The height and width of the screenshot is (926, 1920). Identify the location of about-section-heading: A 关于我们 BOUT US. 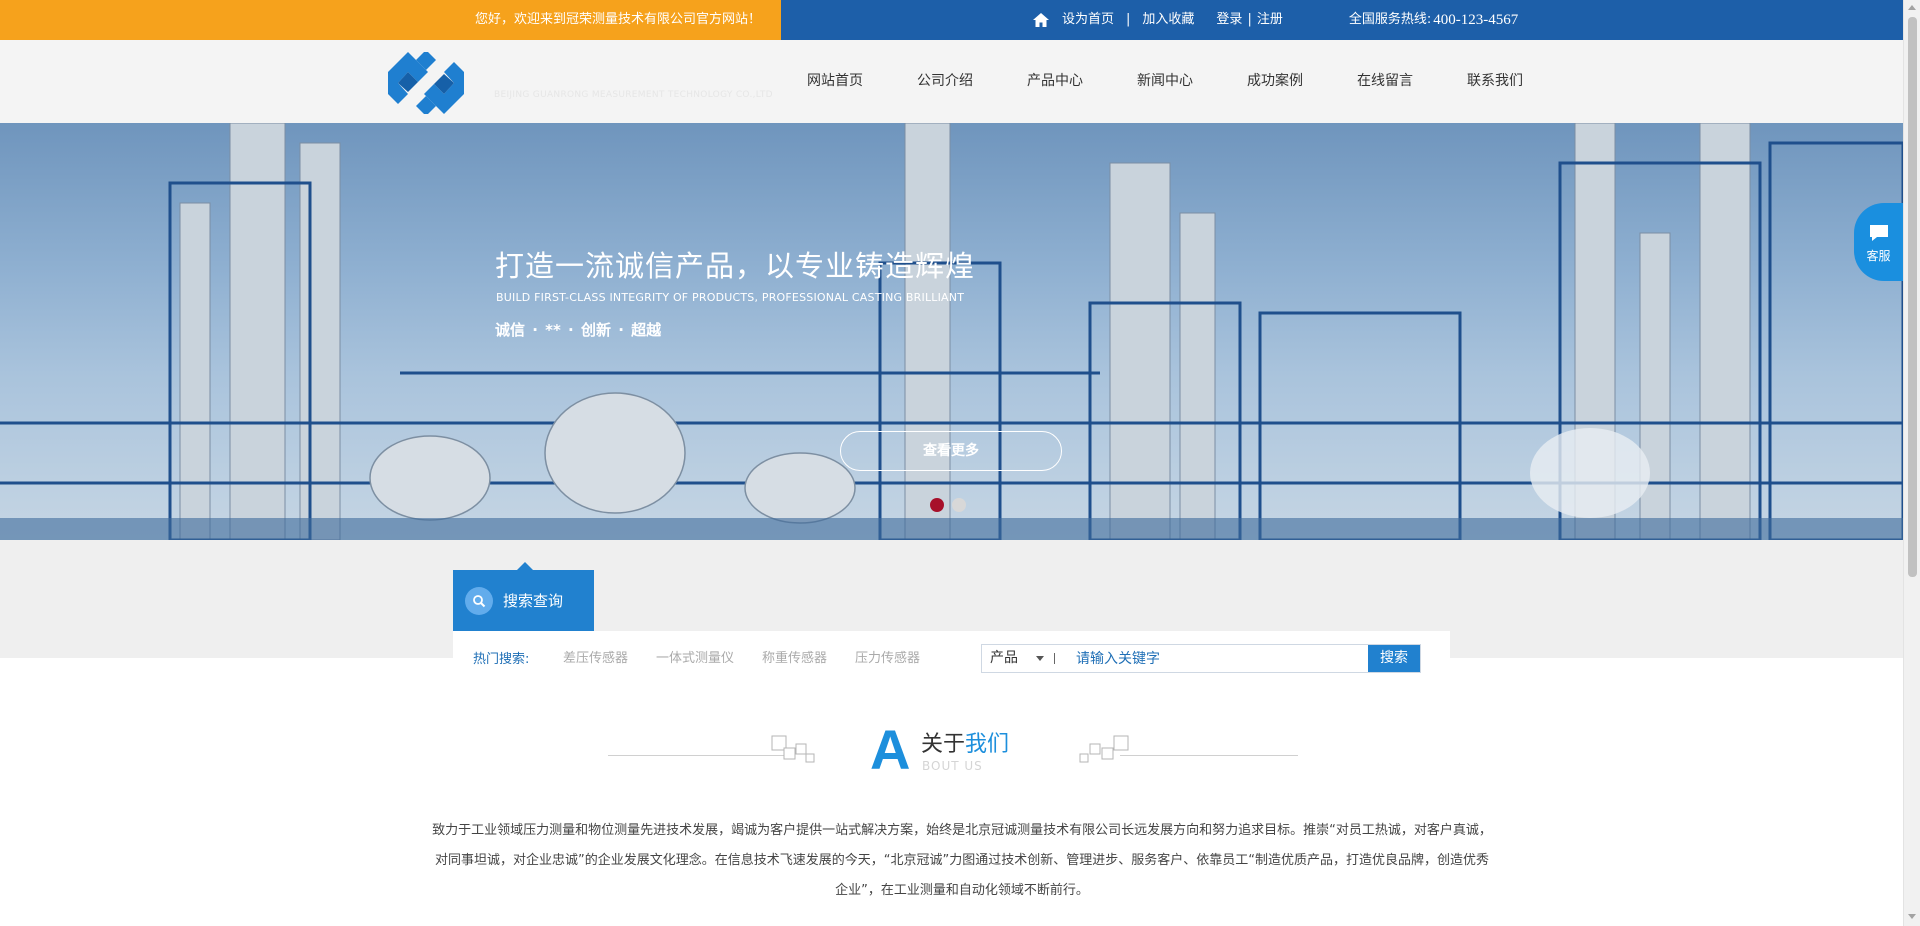
(951, 750).